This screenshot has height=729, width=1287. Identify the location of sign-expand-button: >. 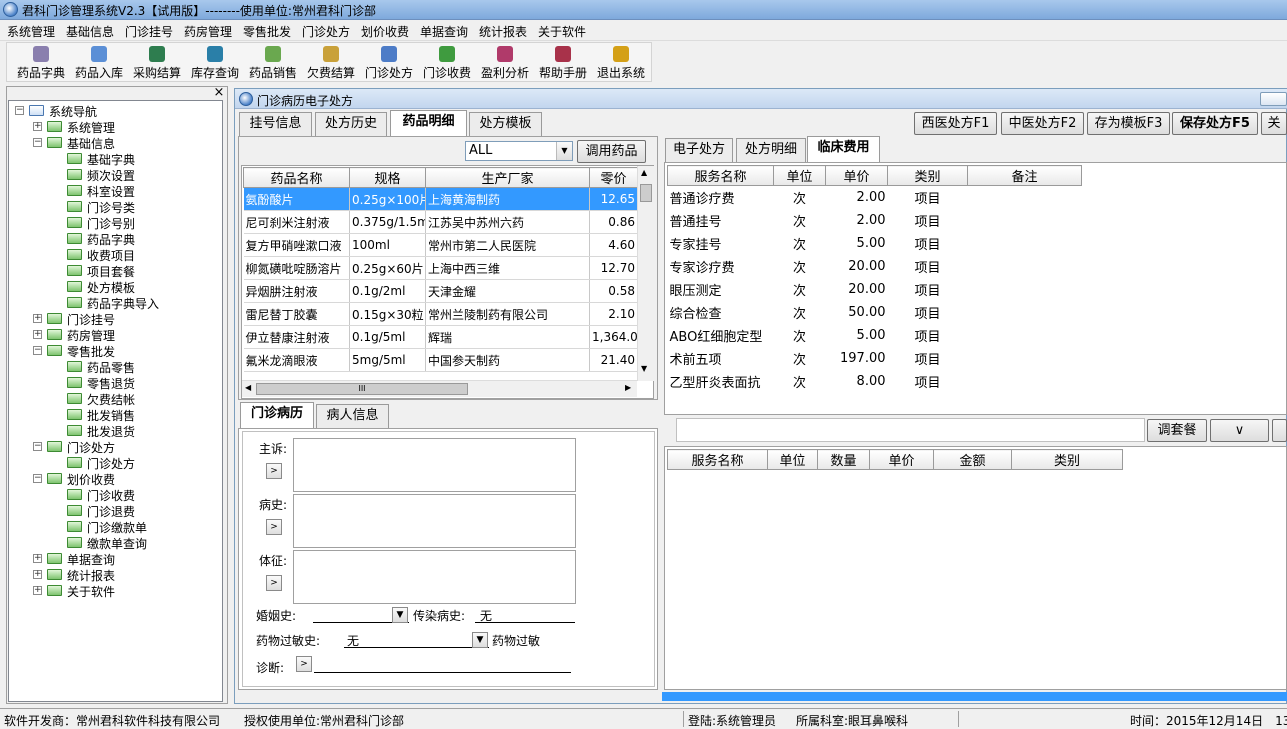
(274, 583).